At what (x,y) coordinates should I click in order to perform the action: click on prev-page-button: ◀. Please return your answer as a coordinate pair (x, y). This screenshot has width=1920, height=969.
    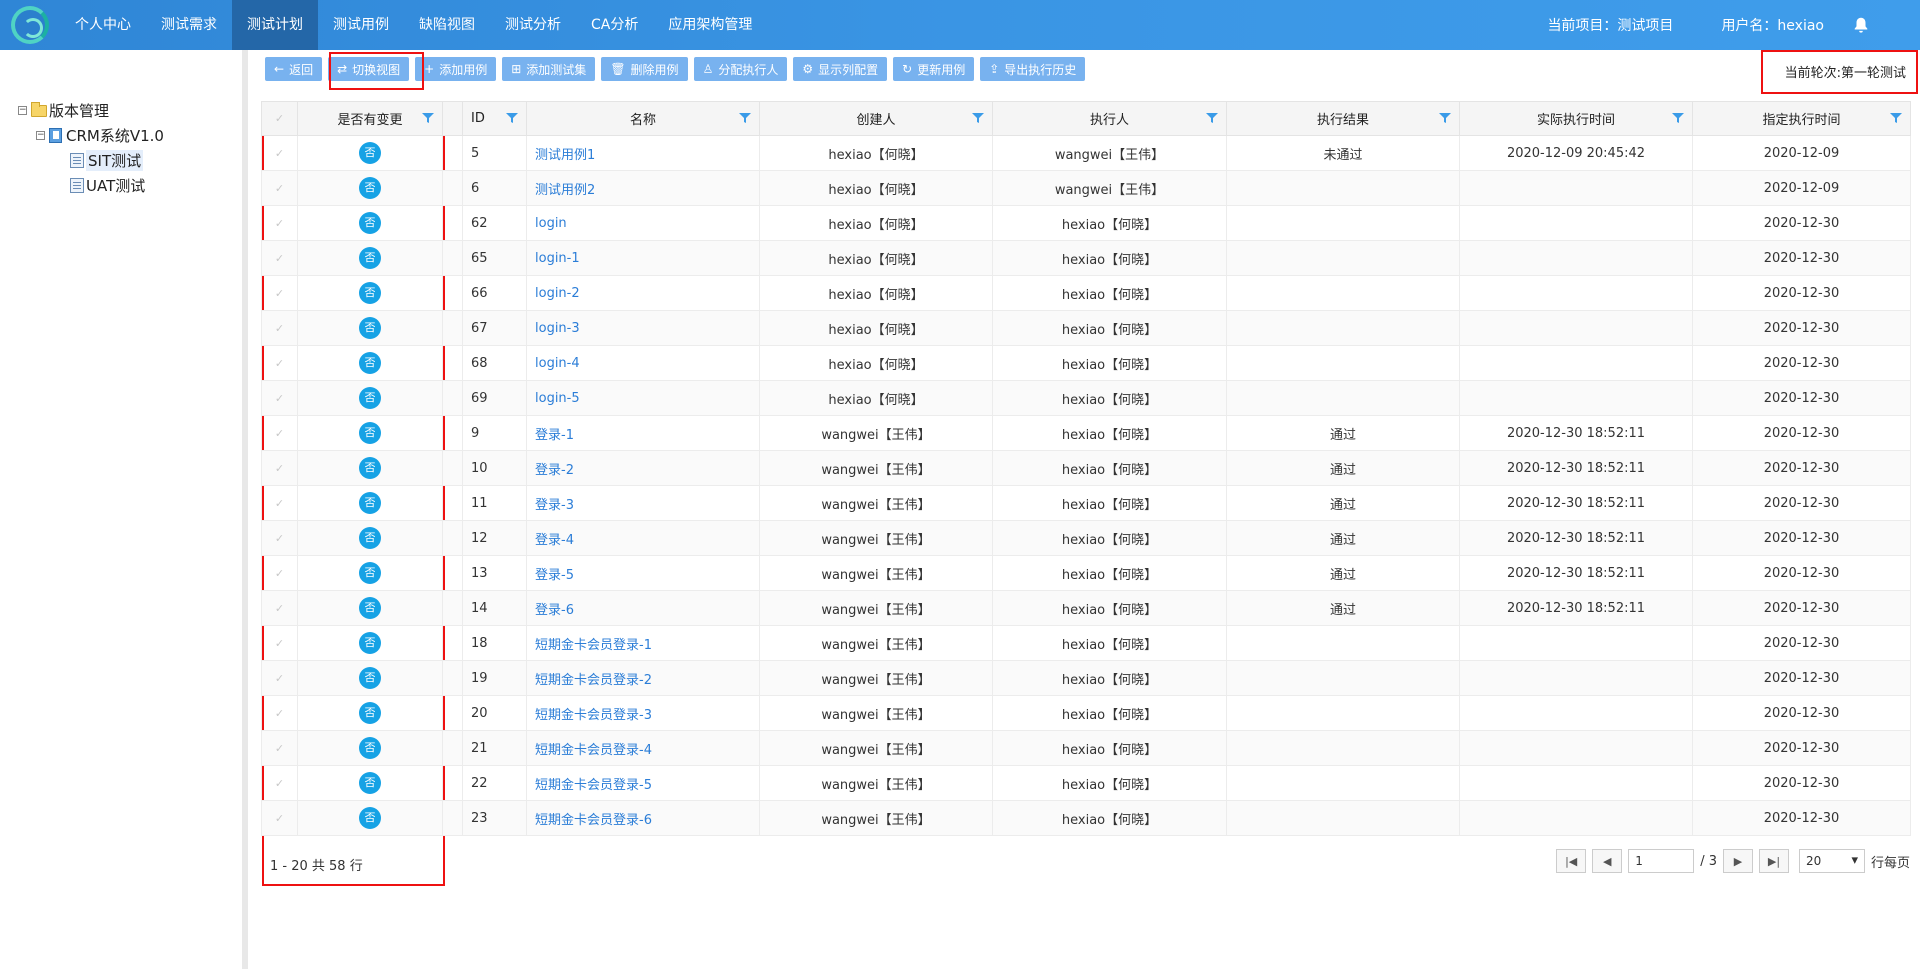
    Looking at the image, I should click on (1607, 861).